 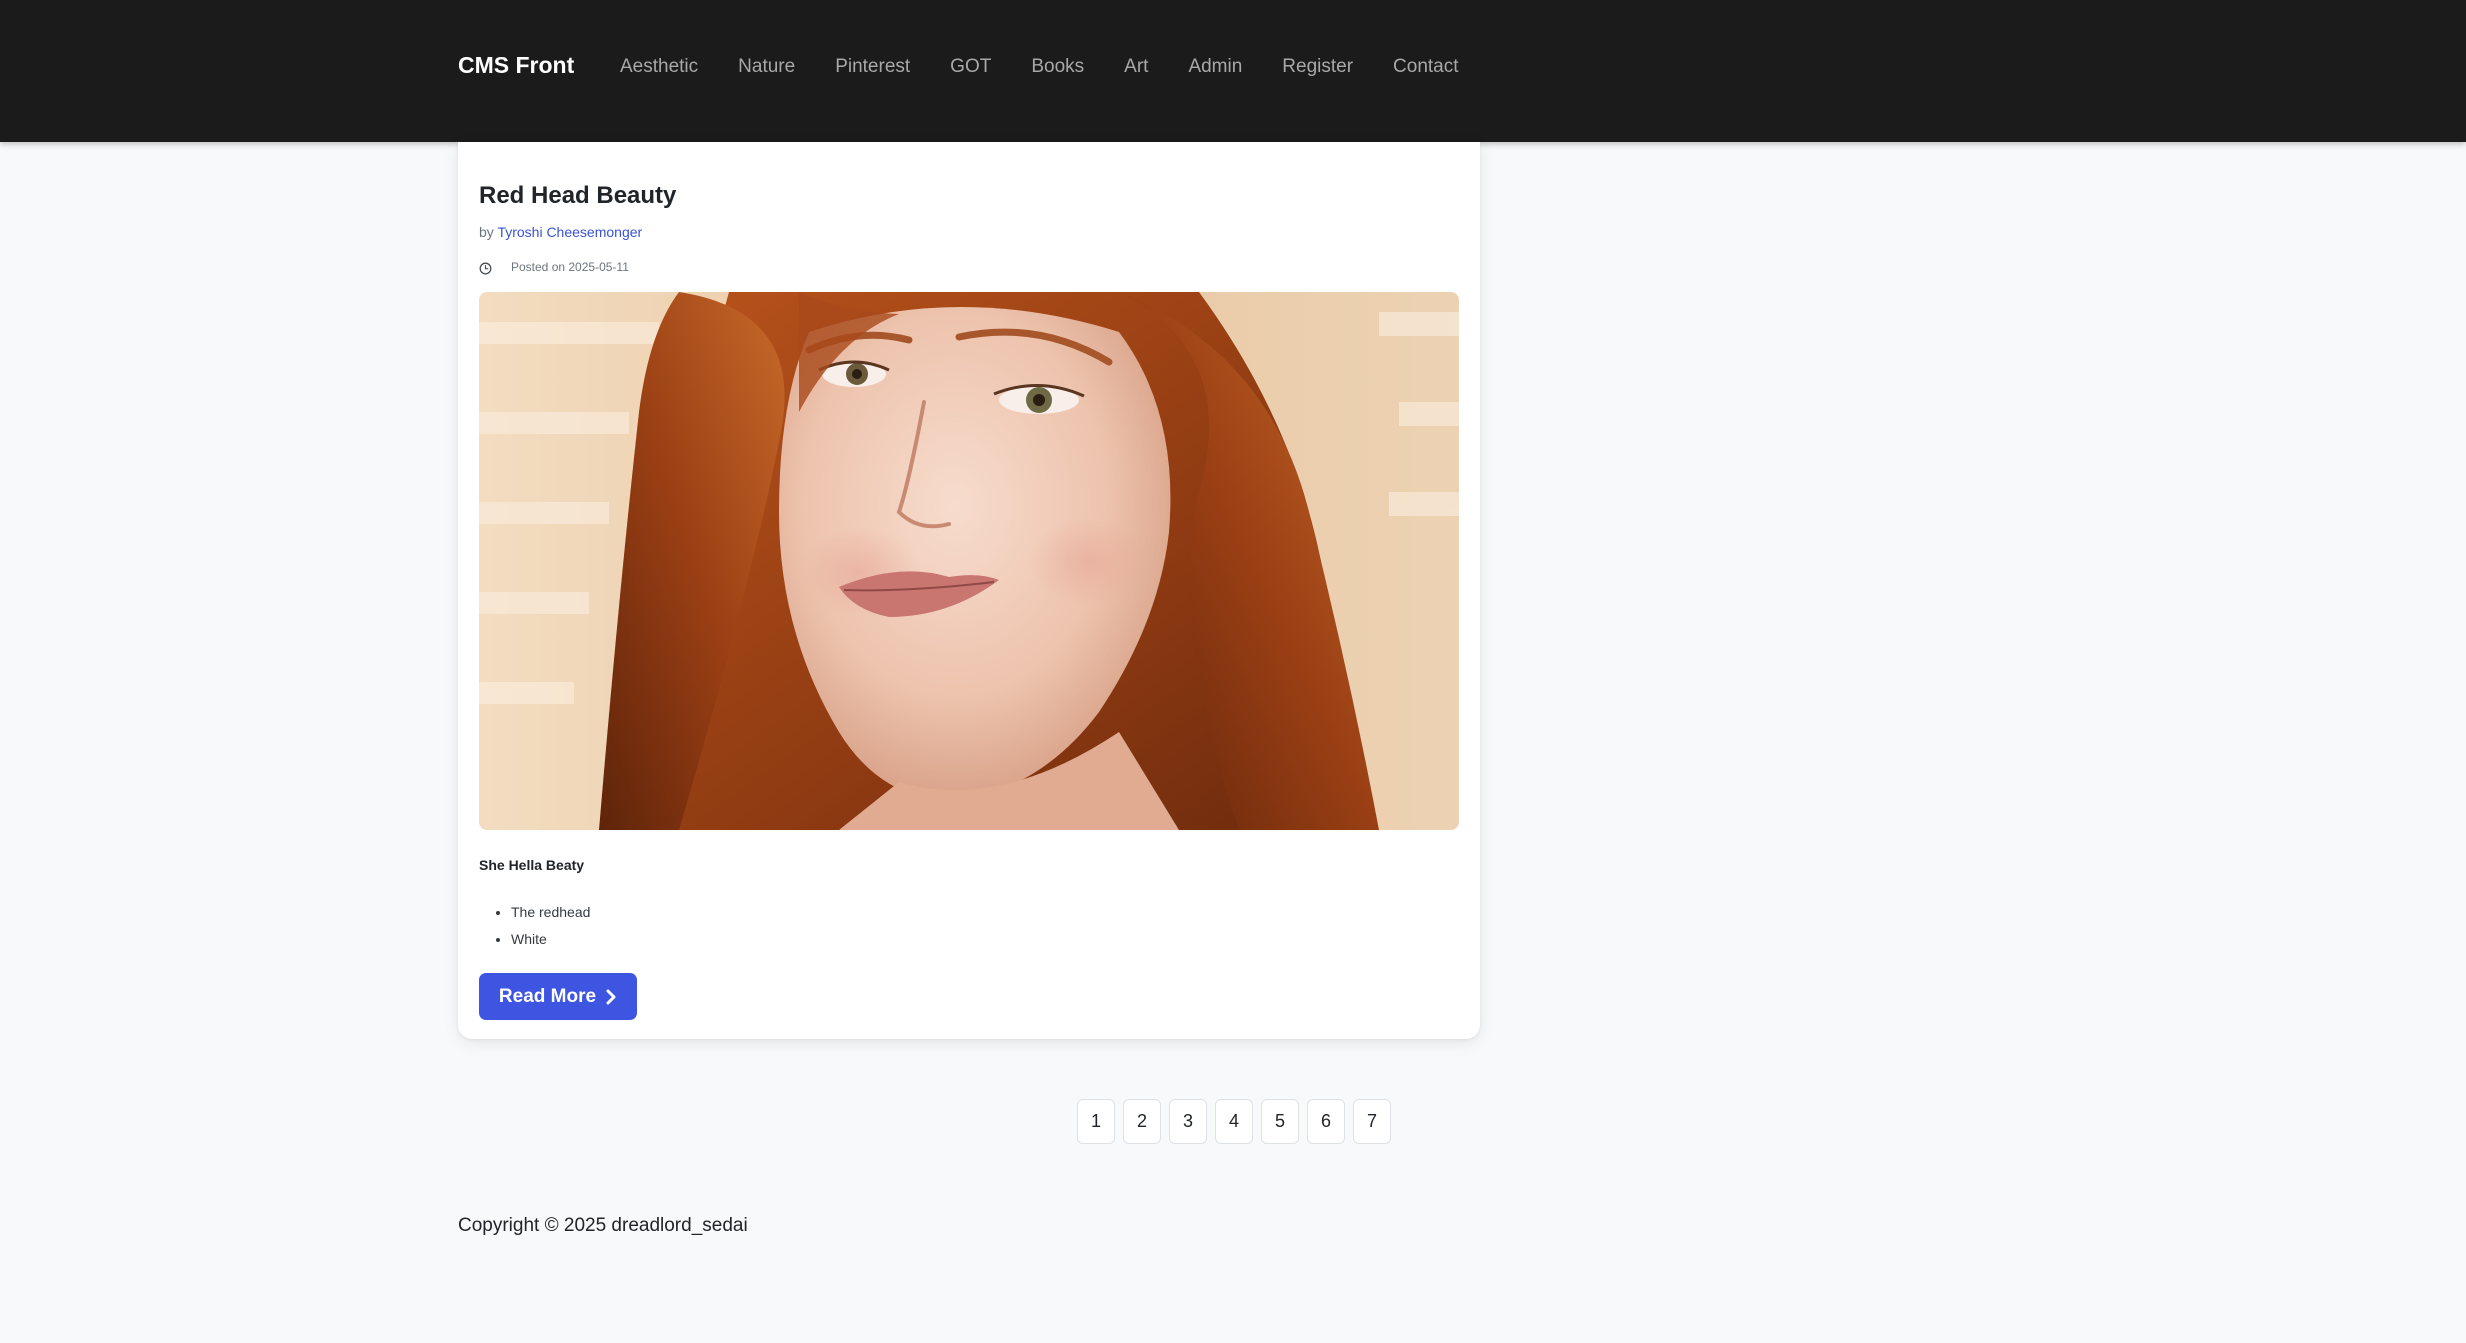 I want to click on post-title: Red Head Beauty, so click(x=578, y=195).